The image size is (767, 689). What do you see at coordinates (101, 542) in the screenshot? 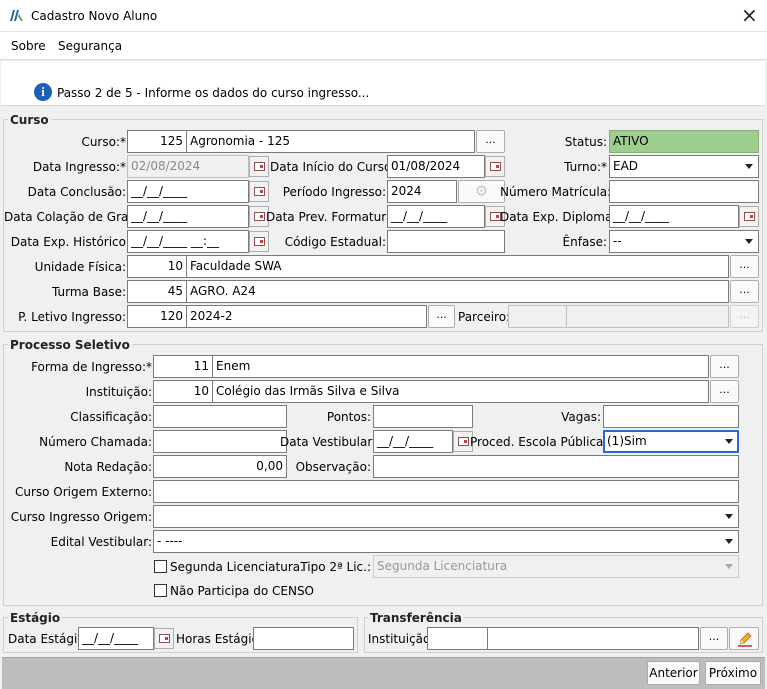
I see `edital-label: Edital Vestibular:` at bounding box center [101, 542].